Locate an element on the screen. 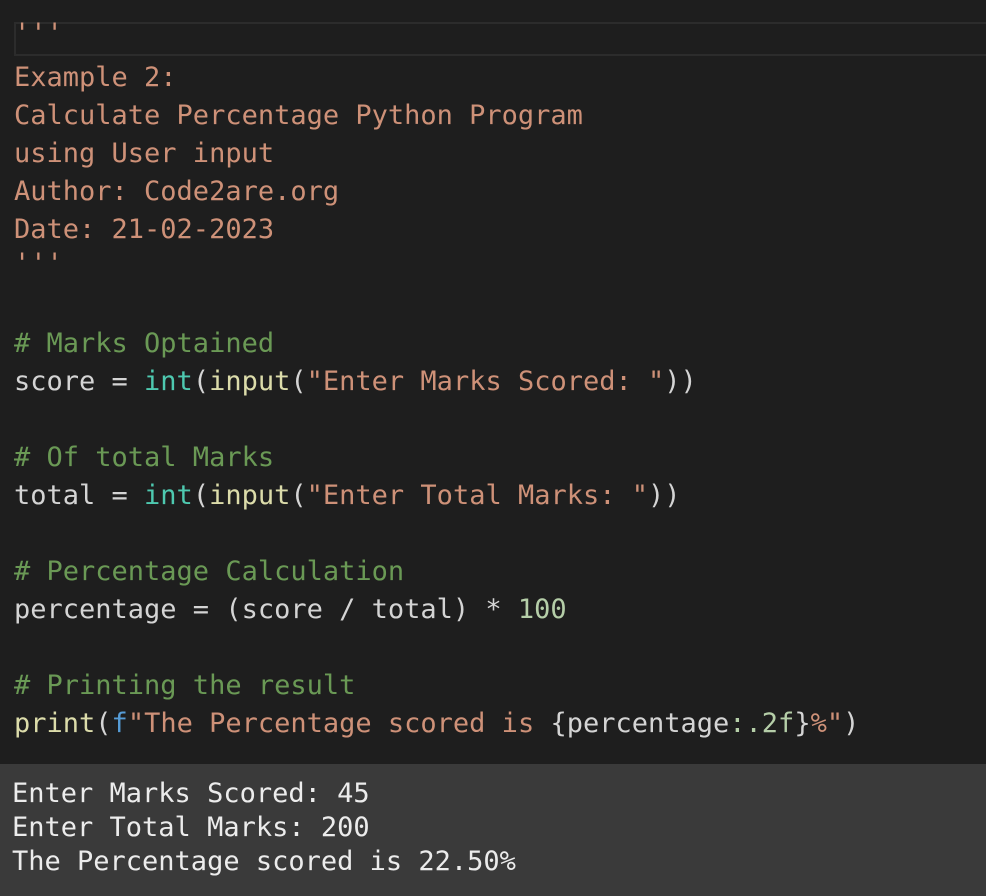  total-input-fn: input is located at coordinates (249, 495).